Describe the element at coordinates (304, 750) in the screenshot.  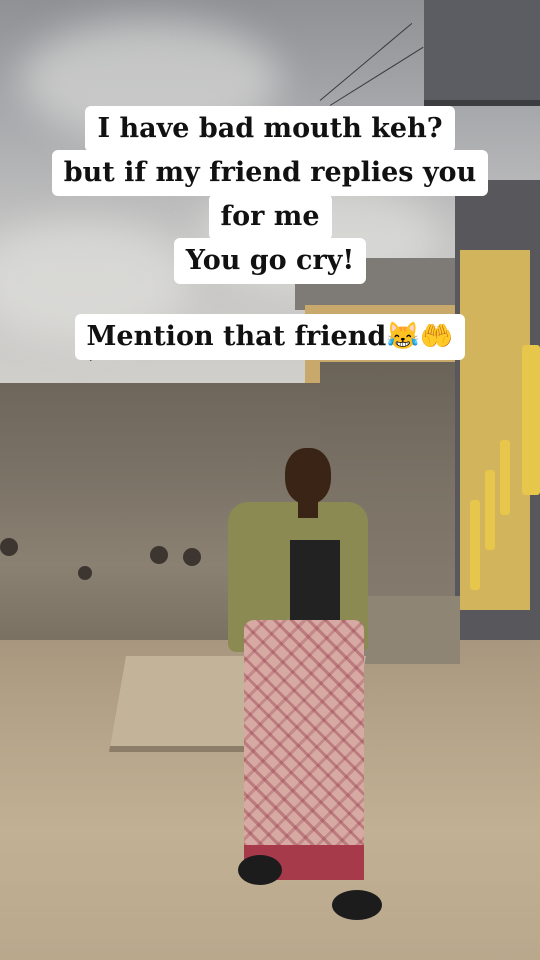
I see `patterned-wrapper-skirt` at that location.